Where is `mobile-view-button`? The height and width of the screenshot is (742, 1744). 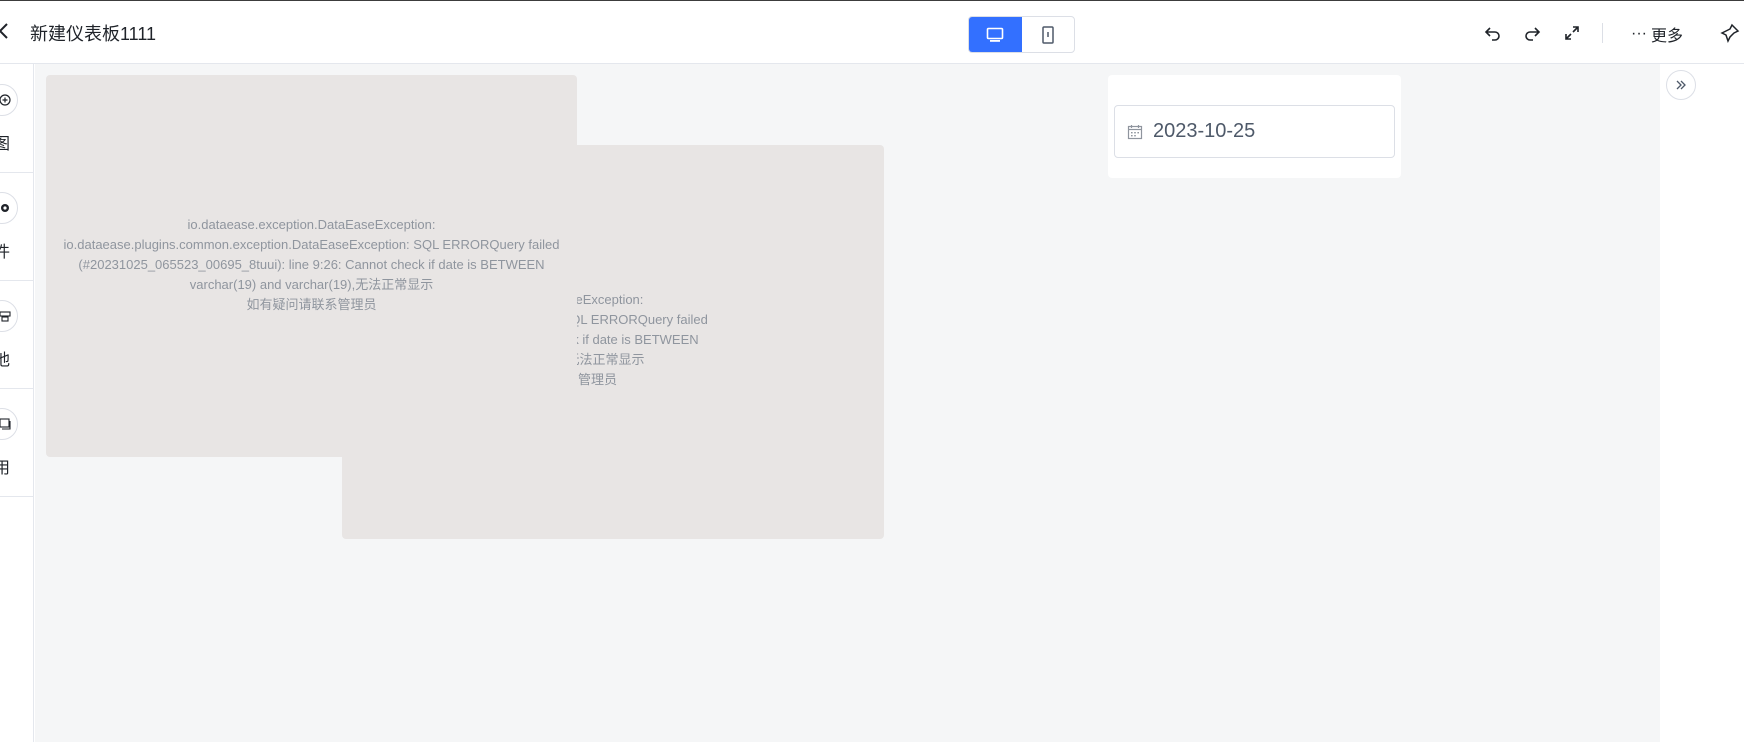 mobile-view-button is located at coordinates (1048, 34).